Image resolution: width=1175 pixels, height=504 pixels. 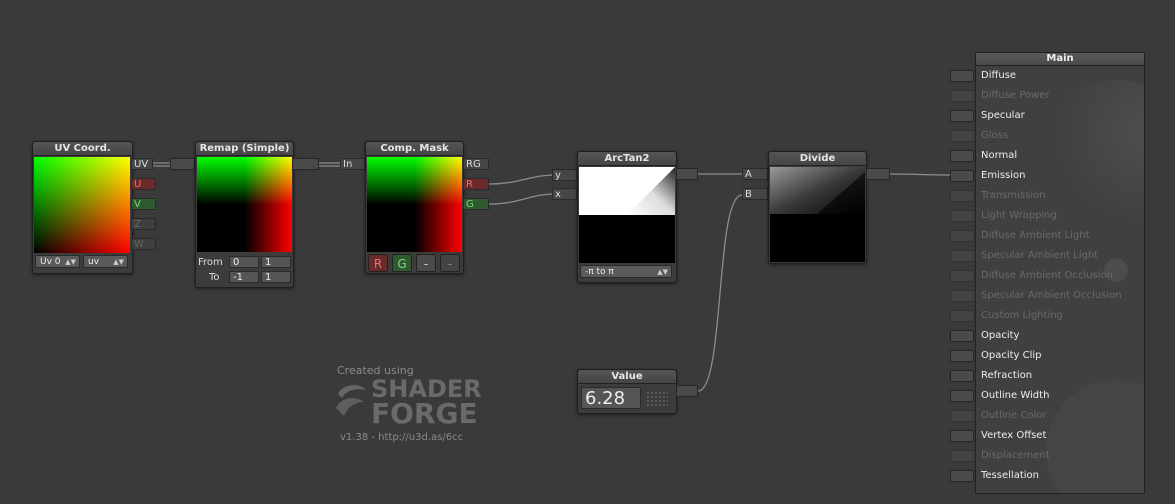 I want to click on main-input-row: Emission, so click(x=1047, y=176).